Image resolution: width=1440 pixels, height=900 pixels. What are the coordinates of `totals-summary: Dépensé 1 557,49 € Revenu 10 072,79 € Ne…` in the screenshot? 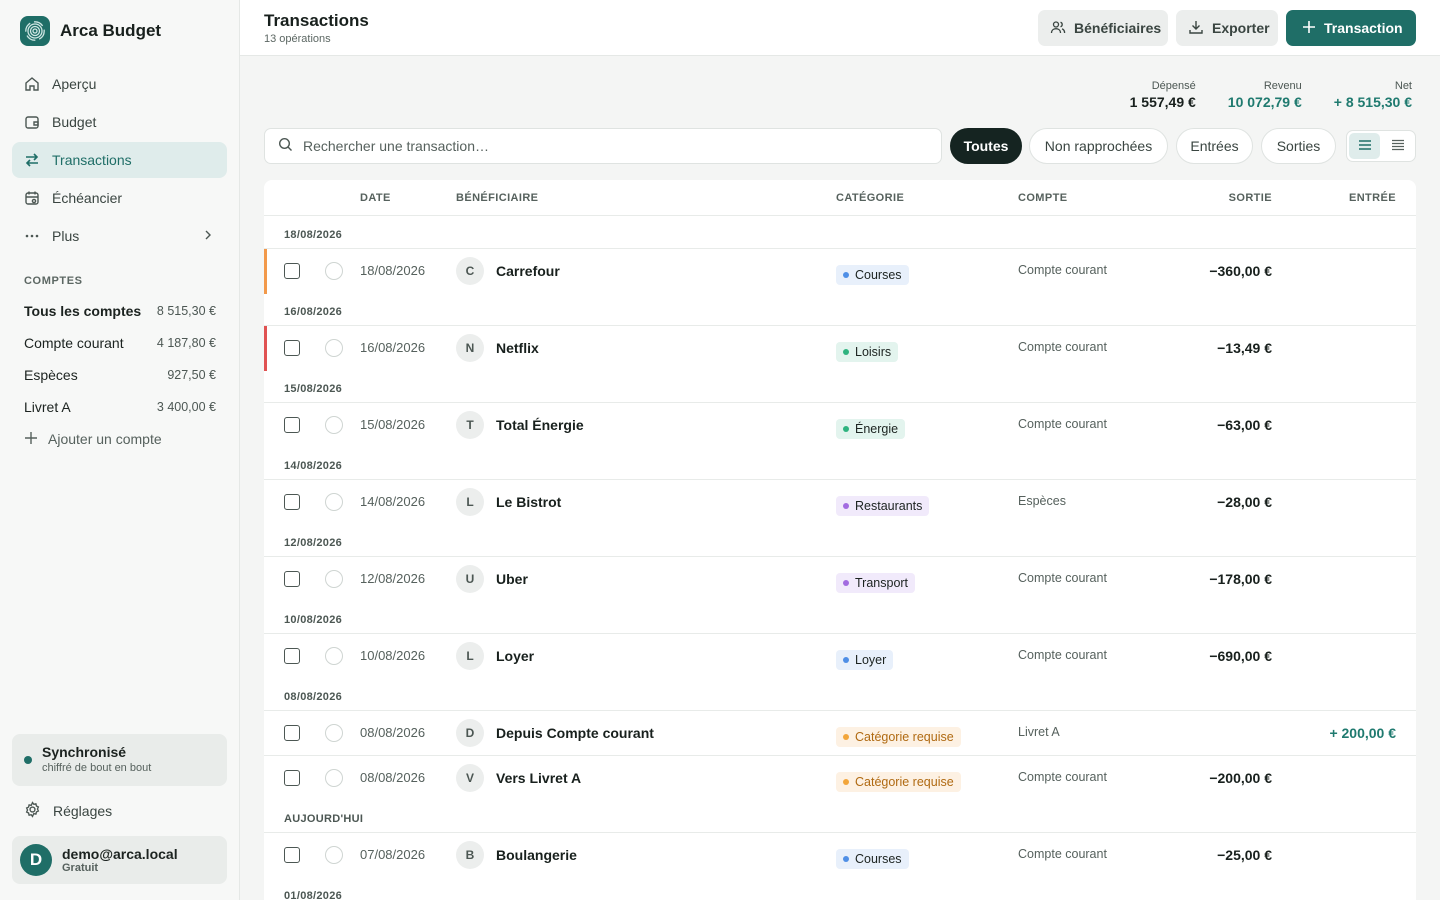 It's located at (1271, 95).